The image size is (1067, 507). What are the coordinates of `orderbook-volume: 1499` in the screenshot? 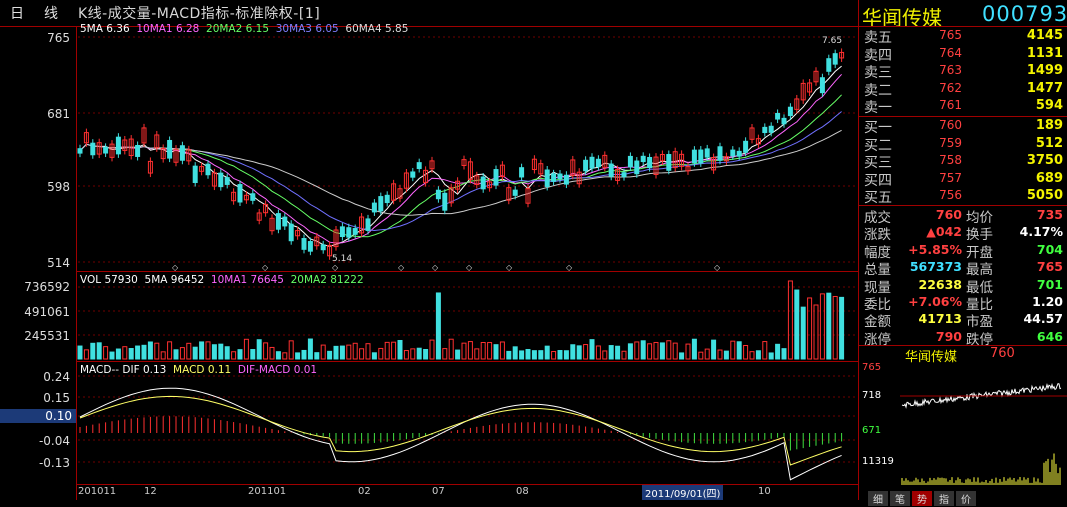 It's located at (1044, 71).